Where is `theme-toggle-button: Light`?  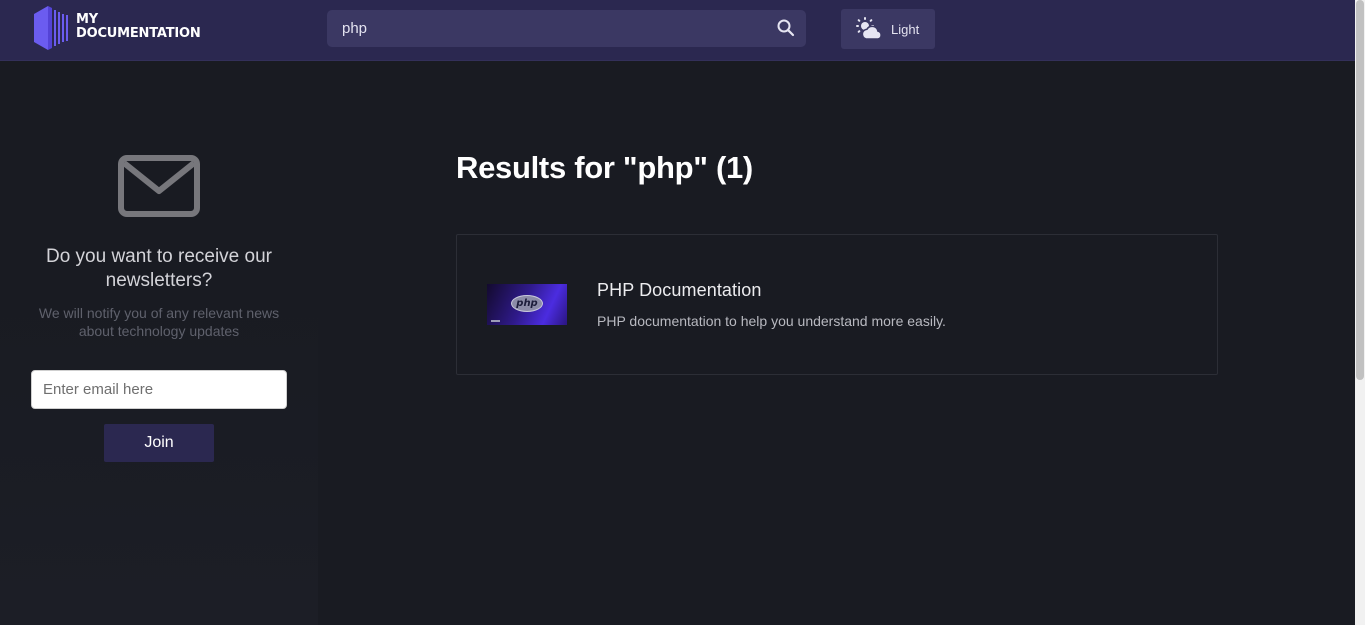 theme-toggle-button: Light is located at coordinates (888, 29).